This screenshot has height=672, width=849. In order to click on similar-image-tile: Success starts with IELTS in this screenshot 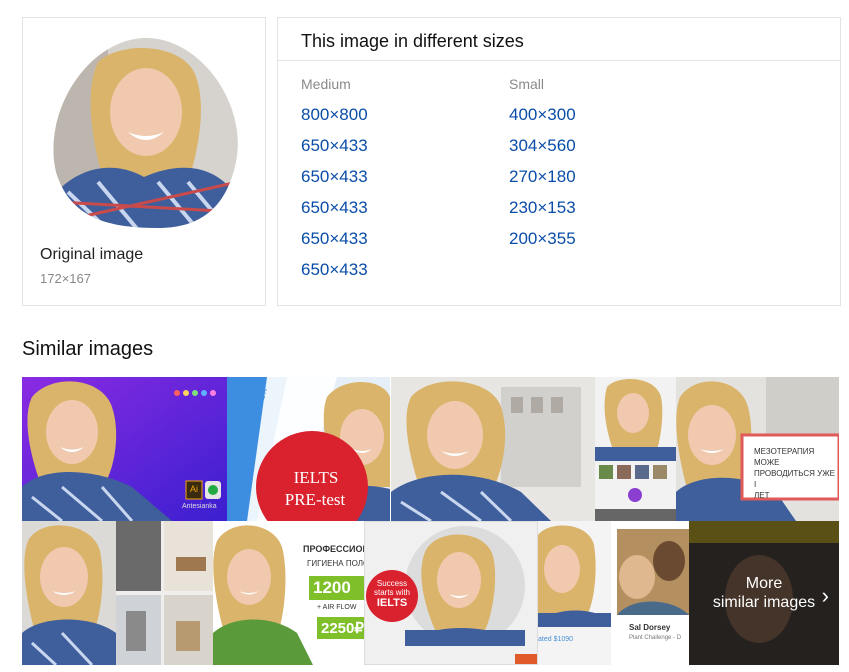, I will do `click(451, 593)`.